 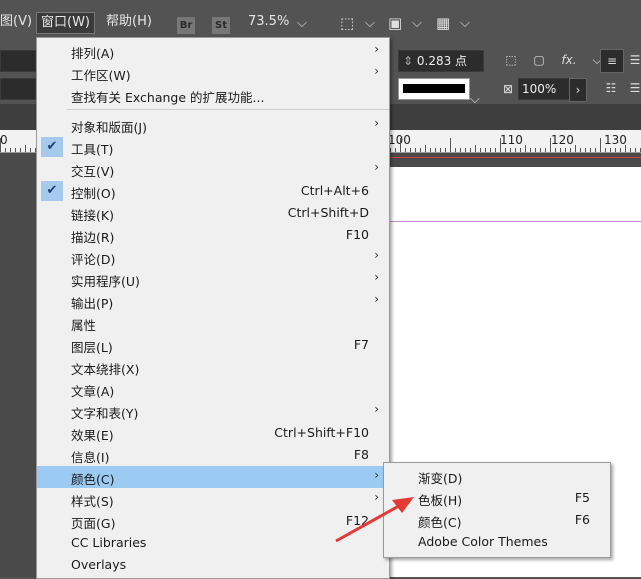 I want to click on arrow-shaft, so click(x=371, y=521).